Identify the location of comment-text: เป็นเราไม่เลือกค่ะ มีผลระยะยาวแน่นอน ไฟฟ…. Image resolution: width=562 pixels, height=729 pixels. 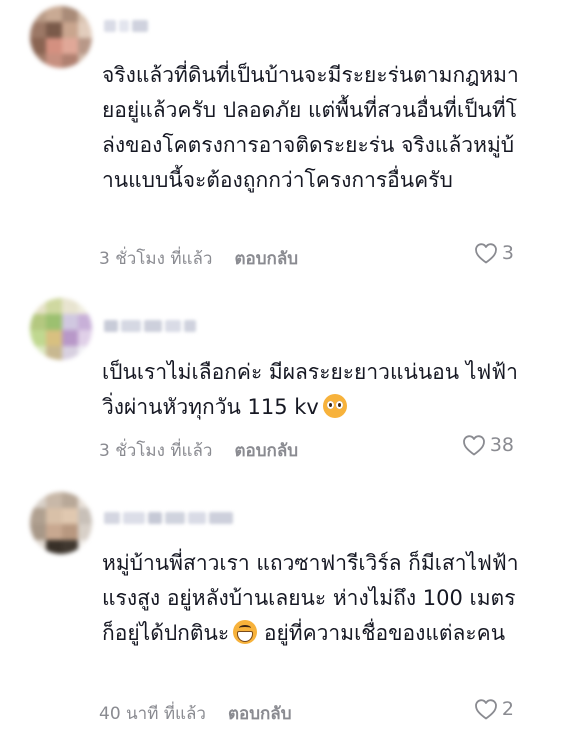
(312, 390).